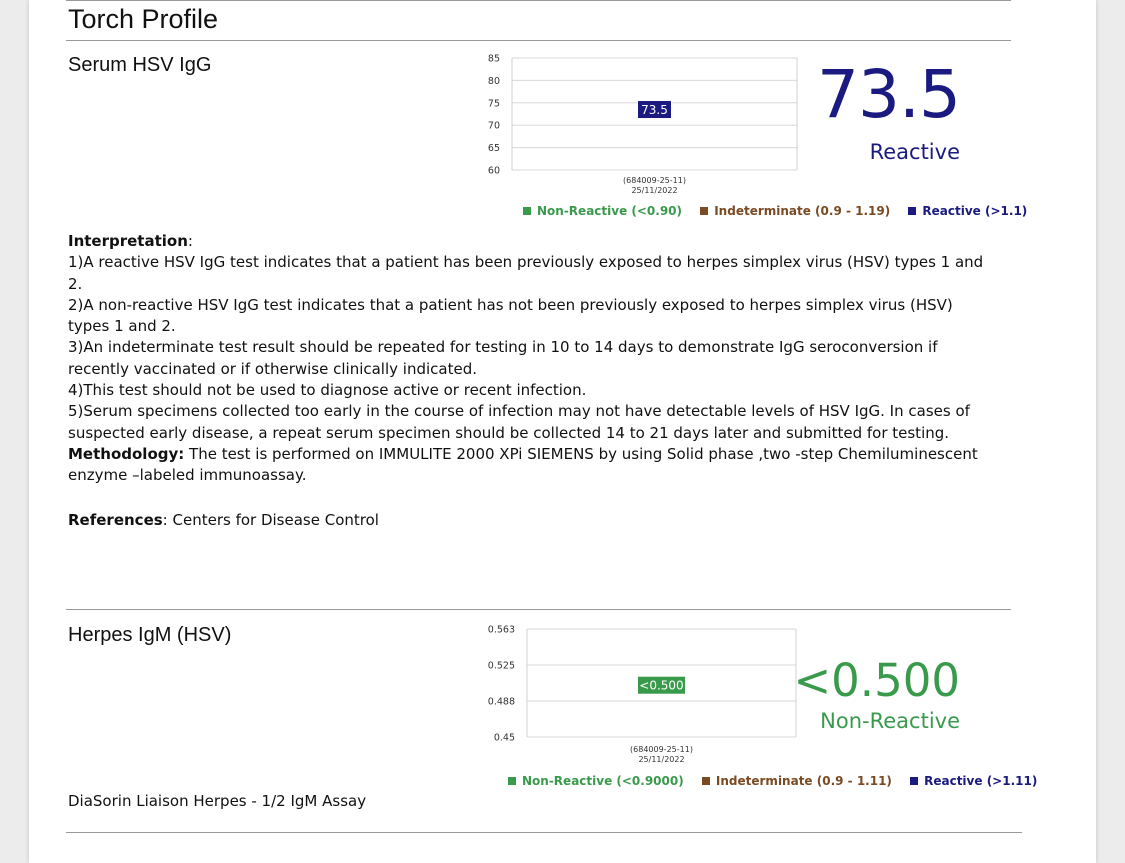 The height and width of the screenshot is (863, 1125). What do you see at coordinates (538, 609) in the screenshot?
I see `section-divider` at bounding box center [538, 609].